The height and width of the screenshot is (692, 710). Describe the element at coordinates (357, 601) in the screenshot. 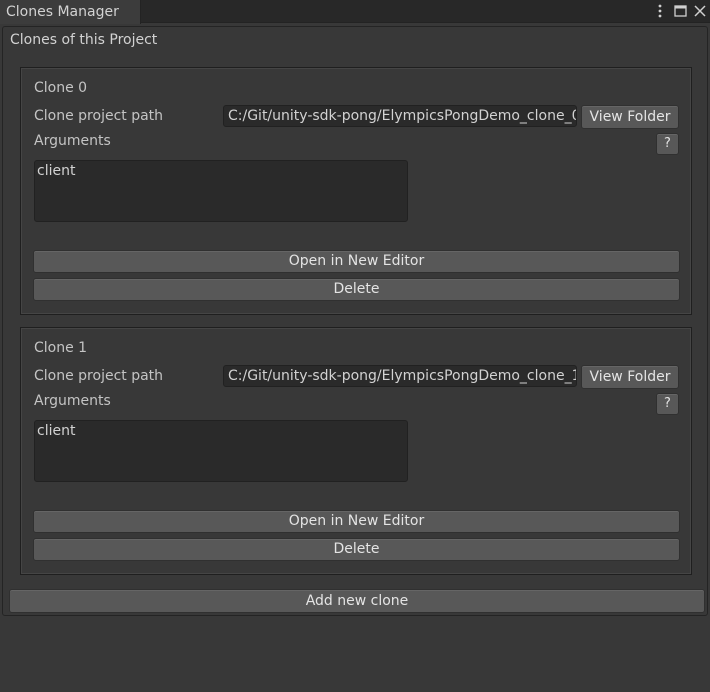

I see `add-new-clone-button: Add new clone` at that location.